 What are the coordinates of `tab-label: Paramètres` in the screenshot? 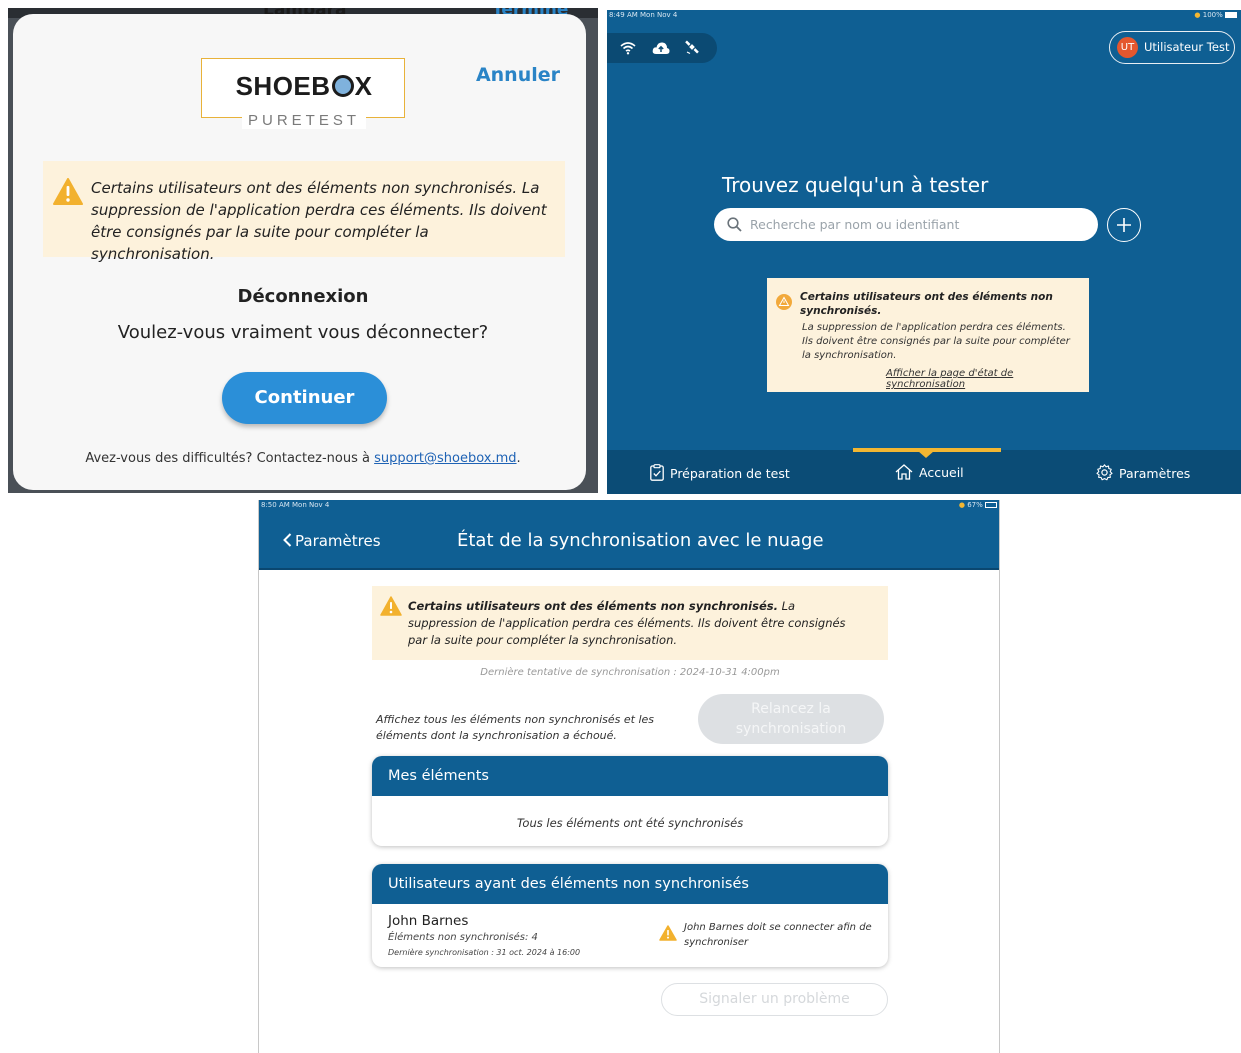 It's located at (1155, 473).